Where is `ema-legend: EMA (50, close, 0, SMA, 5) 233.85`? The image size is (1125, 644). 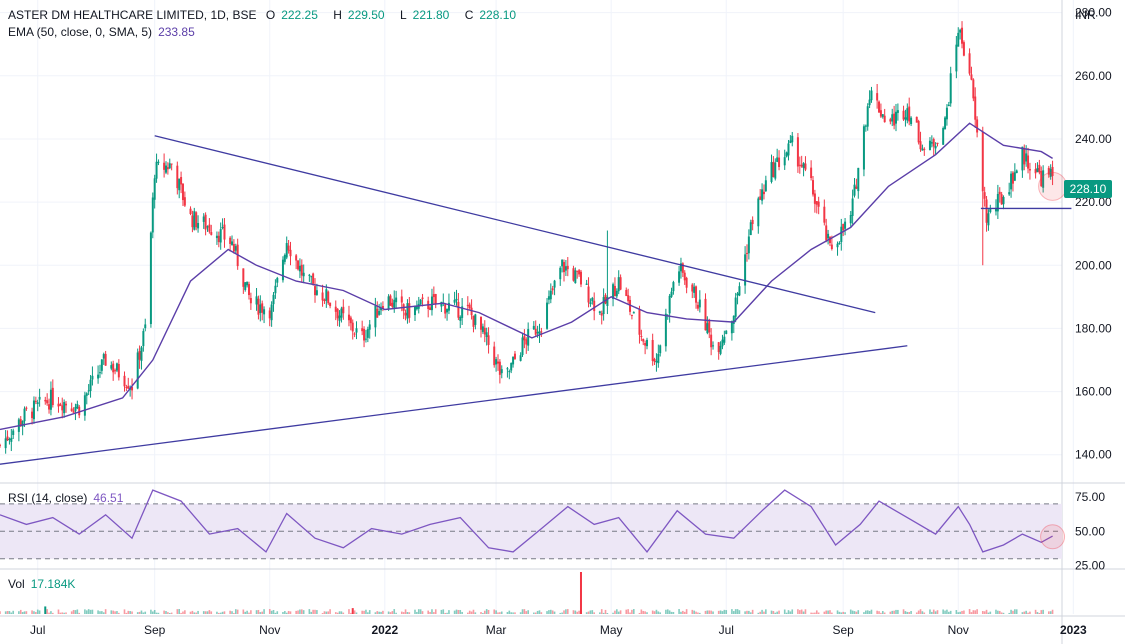
ema-legend: EMA (50, close, 0, SMA, 5) 233.85 is located at coordinates (104, 32).